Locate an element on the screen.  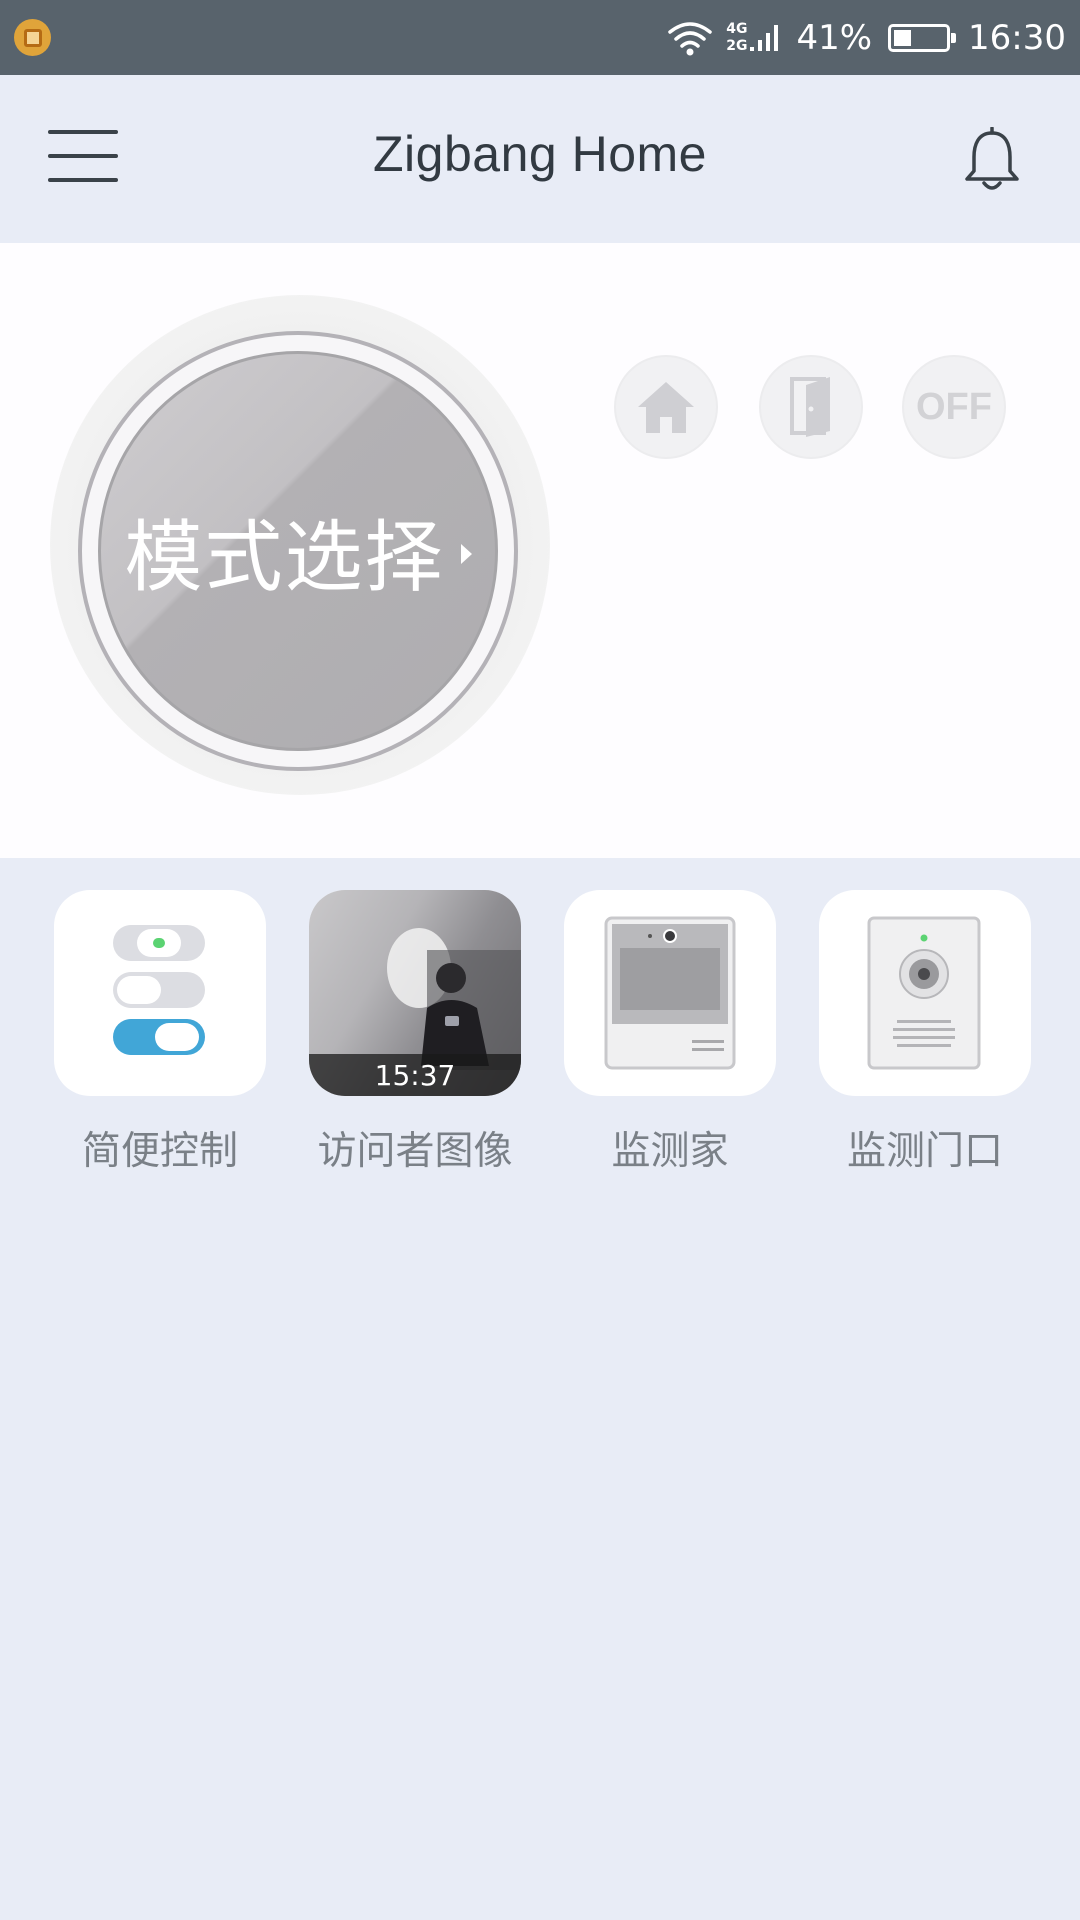
mode-home-button is located at coordinates (666, 407).